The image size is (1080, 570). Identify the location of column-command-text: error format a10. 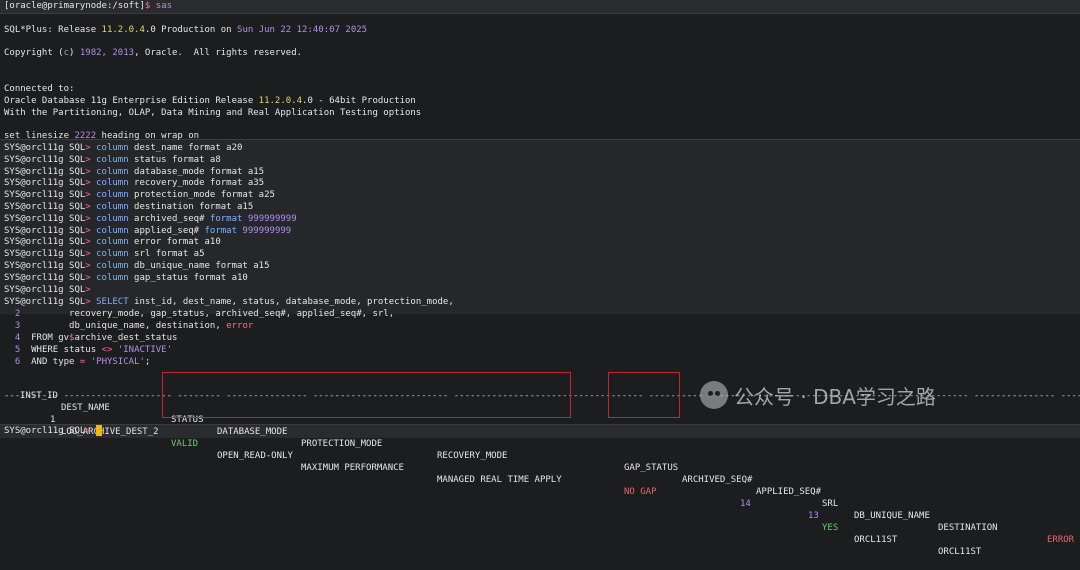
(174, 242).